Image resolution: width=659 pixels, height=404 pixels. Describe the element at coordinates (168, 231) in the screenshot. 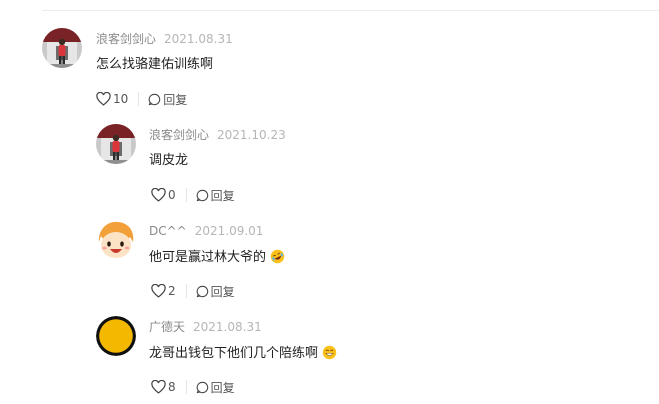

I see `comment-author: DC^^` at that location.